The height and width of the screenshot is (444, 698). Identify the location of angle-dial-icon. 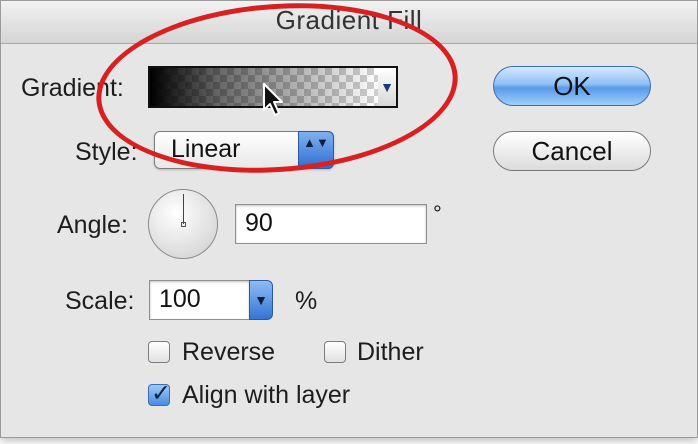
(183, 224).